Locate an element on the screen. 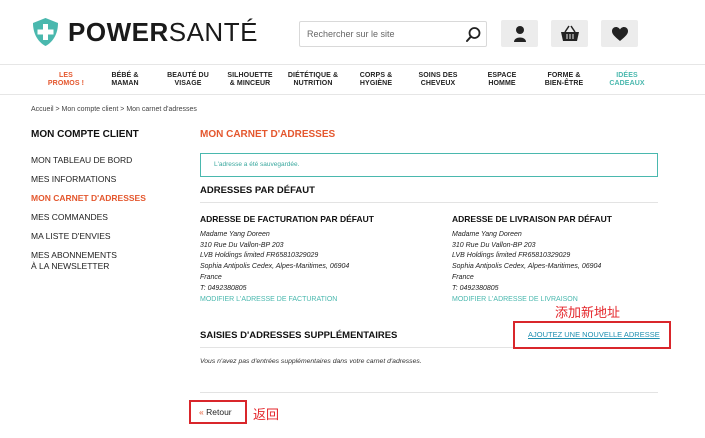 This screenshot has height=438, width=705. basket-button is located at coordinates (569, 33).